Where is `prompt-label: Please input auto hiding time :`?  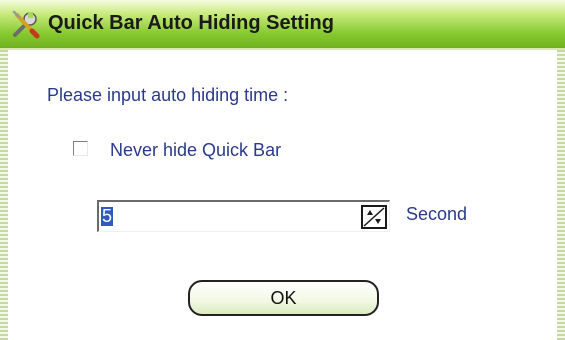 prompt-label: Please input auto hiding time : is located at coordinates (168, 95).